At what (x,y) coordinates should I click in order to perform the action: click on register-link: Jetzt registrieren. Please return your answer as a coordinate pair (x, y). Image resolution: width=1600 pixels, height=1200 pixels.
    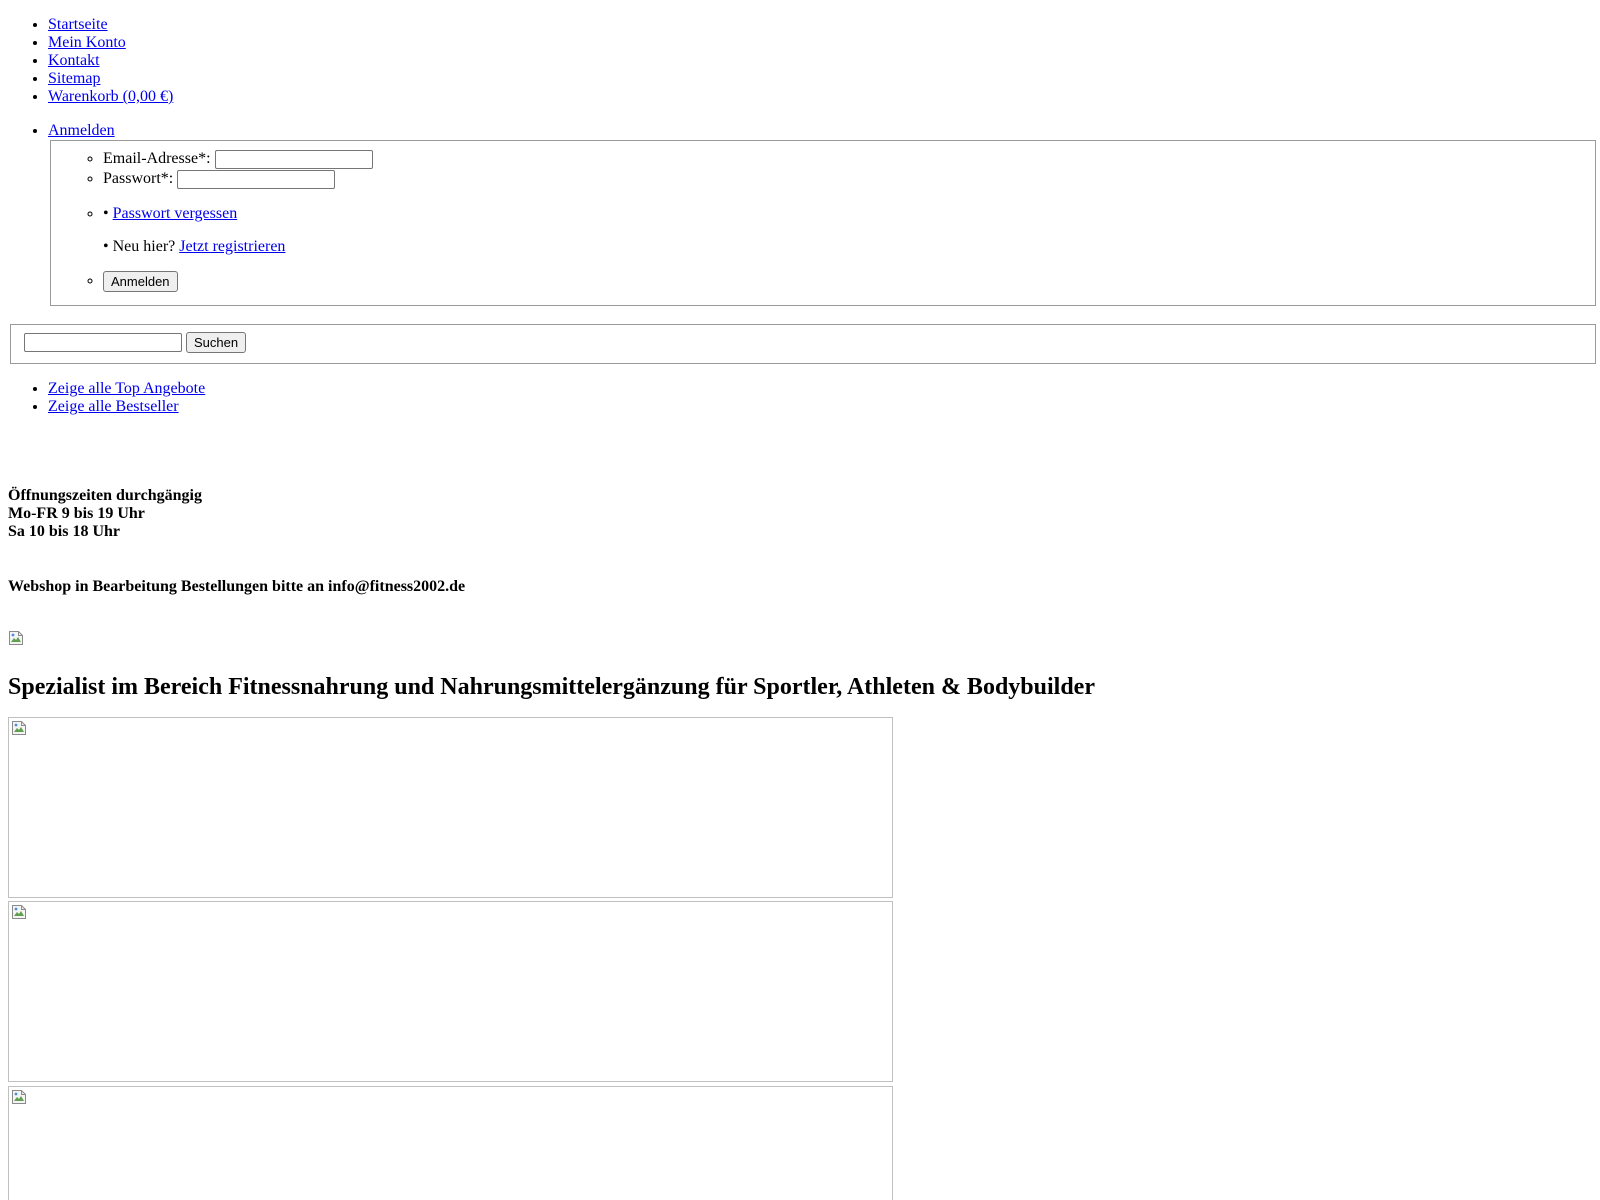
    Looking at the image, I should click on (232, 246).